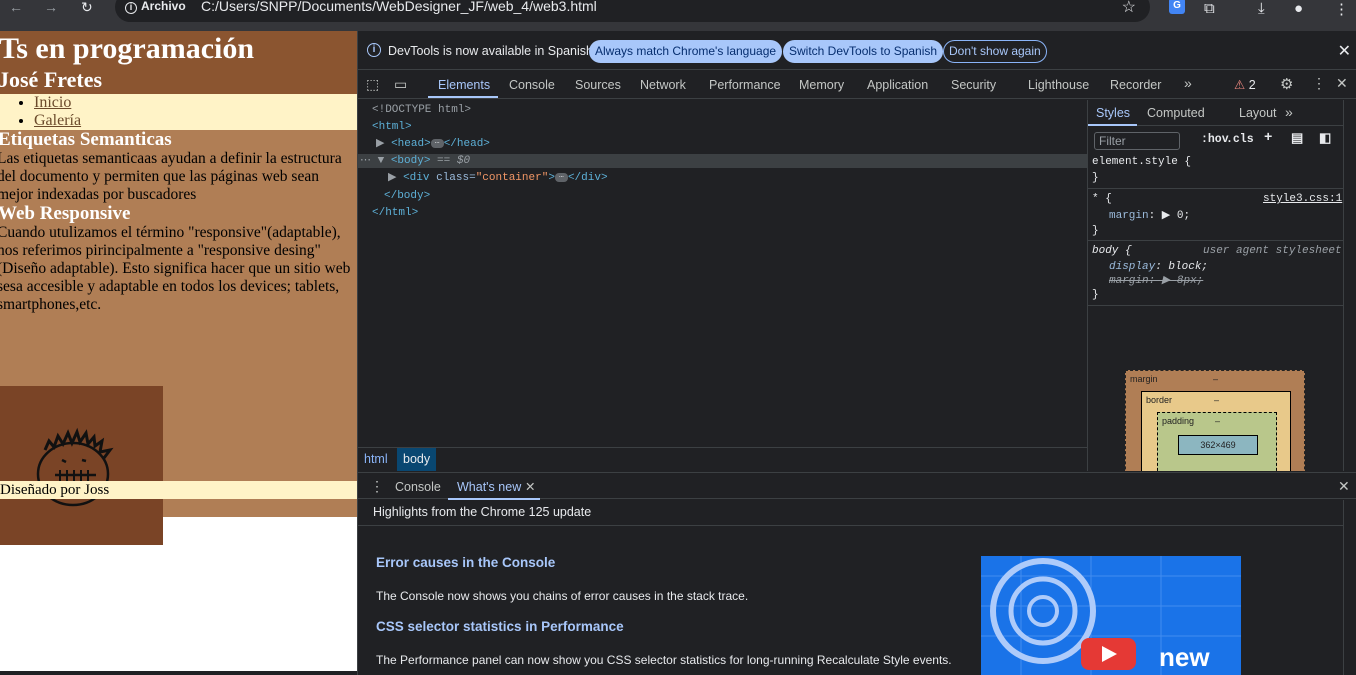 The image size is (1356, 675). I want to click on dom-body-close: </body>, so click(407, 196).